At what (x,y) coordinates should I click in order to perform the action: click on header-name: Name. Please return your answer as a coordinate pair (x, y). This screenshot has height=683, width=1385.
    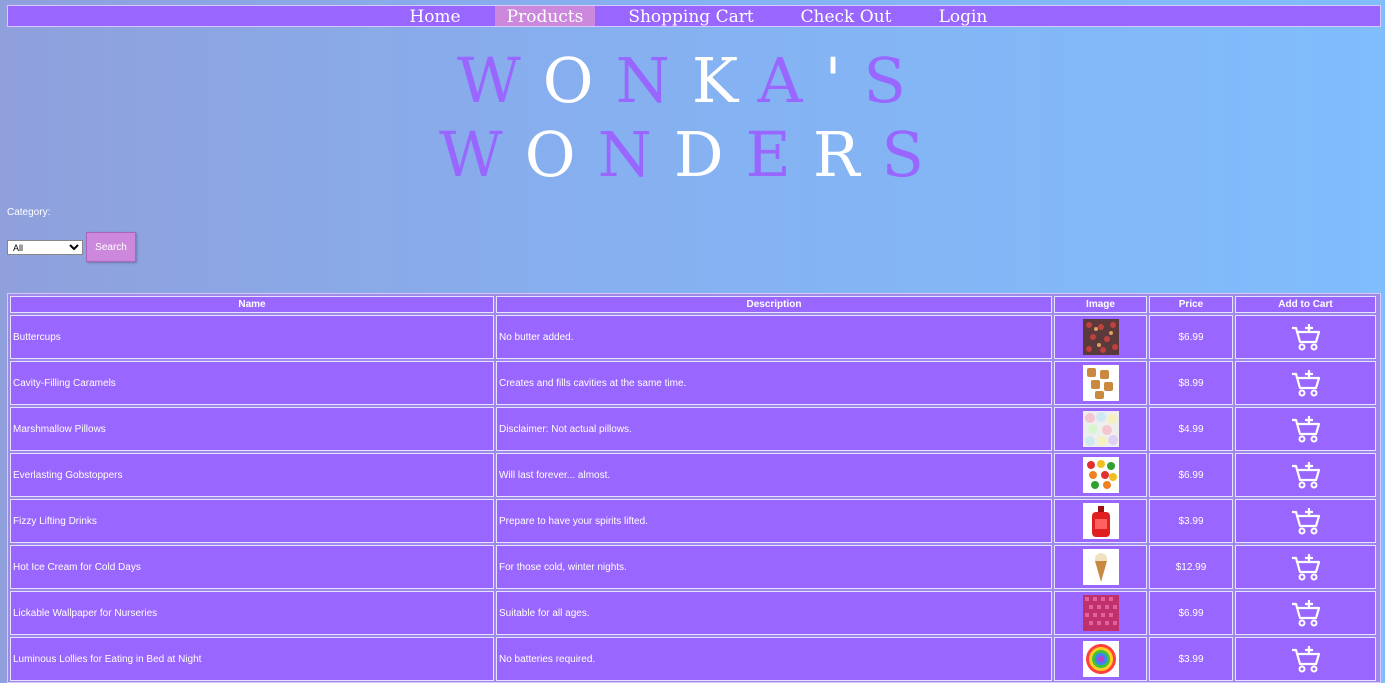
    Looking at the image, I should click on (252, 304).